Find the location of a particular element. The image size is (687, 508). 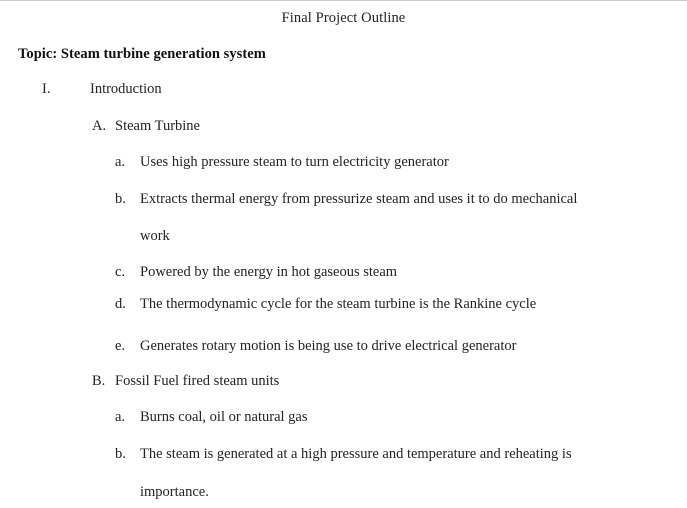

outline-item-text: Introduction is located at coordinates (126, 89).